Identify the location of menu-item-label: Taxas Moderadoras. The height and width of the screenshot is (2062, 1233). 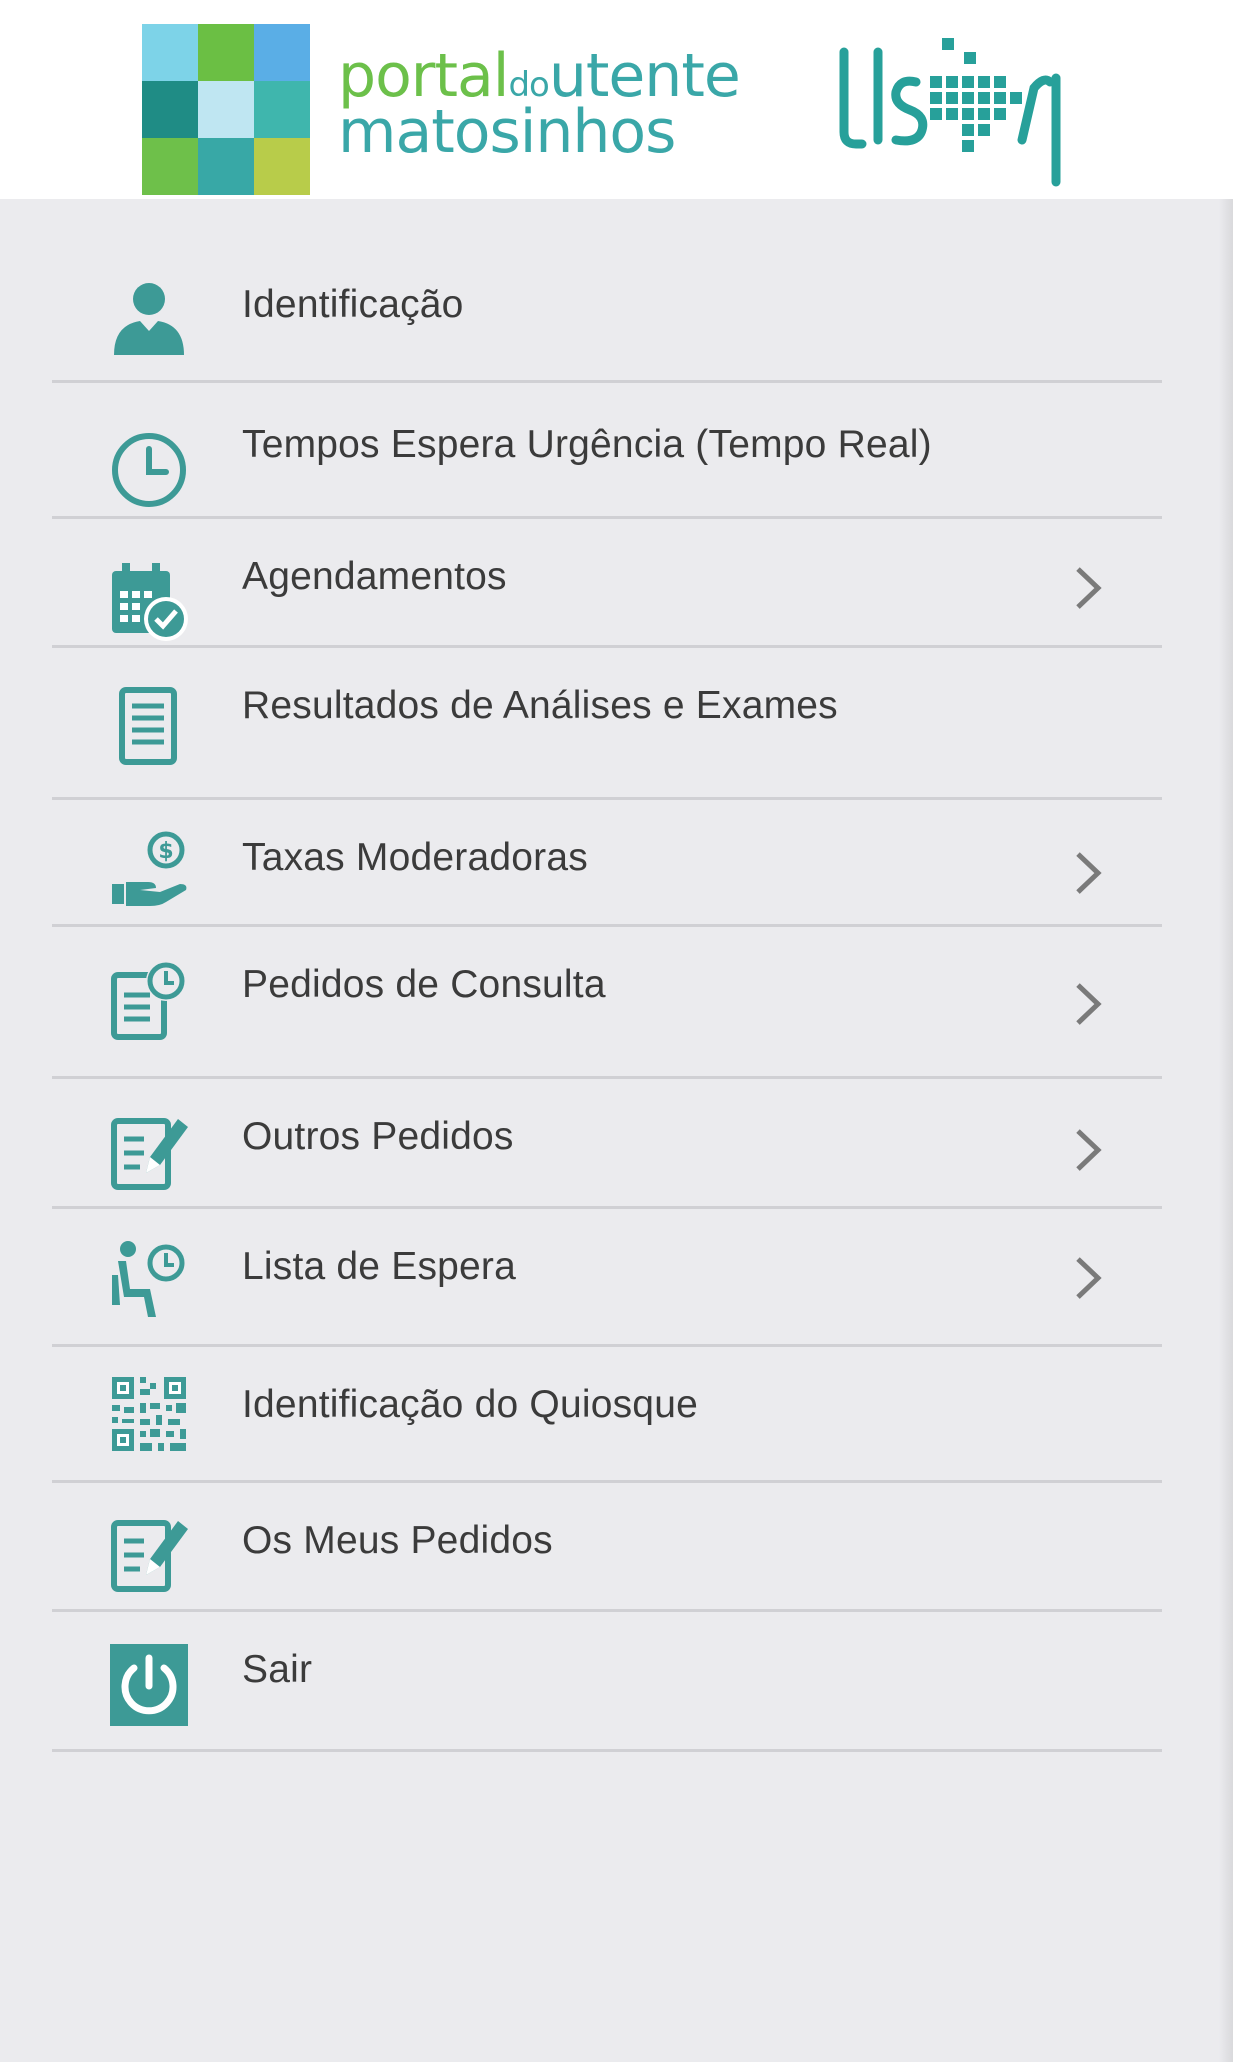
(415, 857).